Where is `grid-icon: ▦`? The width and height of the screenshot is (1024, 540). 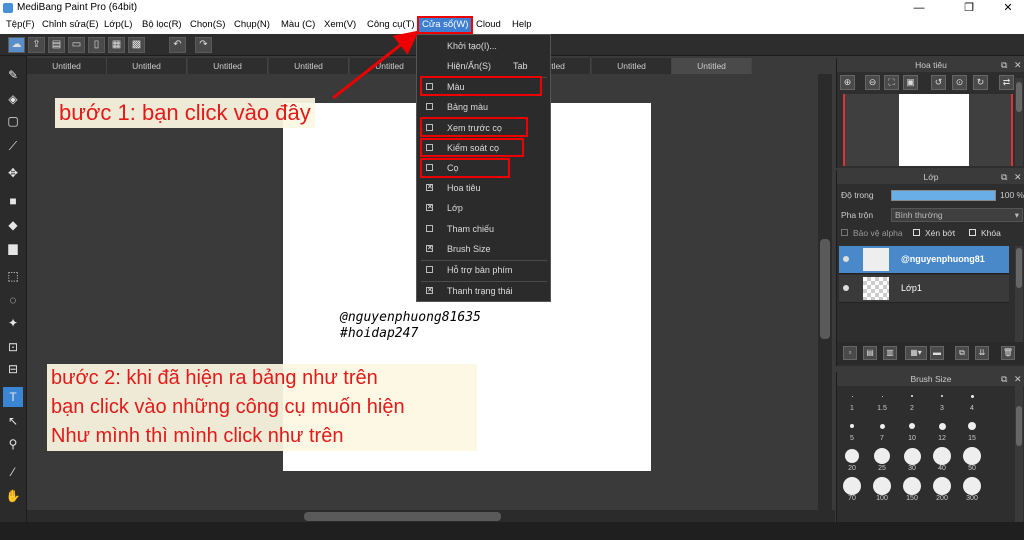 grid-icon: ▦ is located at coordinates (116, 45).